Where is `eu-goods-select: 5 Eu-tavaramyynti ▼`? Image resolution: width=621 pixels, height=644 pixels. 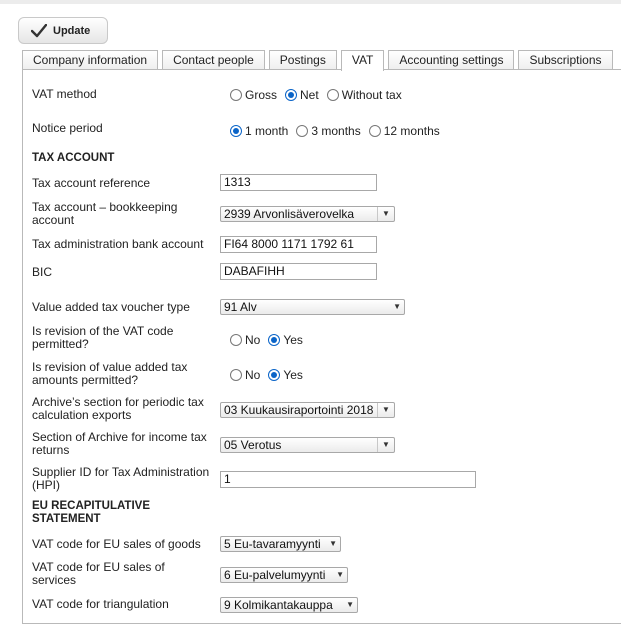 eu-goods-select: 5 Eu-tavaramyynti ▼ is located at coordinates (280, 544).